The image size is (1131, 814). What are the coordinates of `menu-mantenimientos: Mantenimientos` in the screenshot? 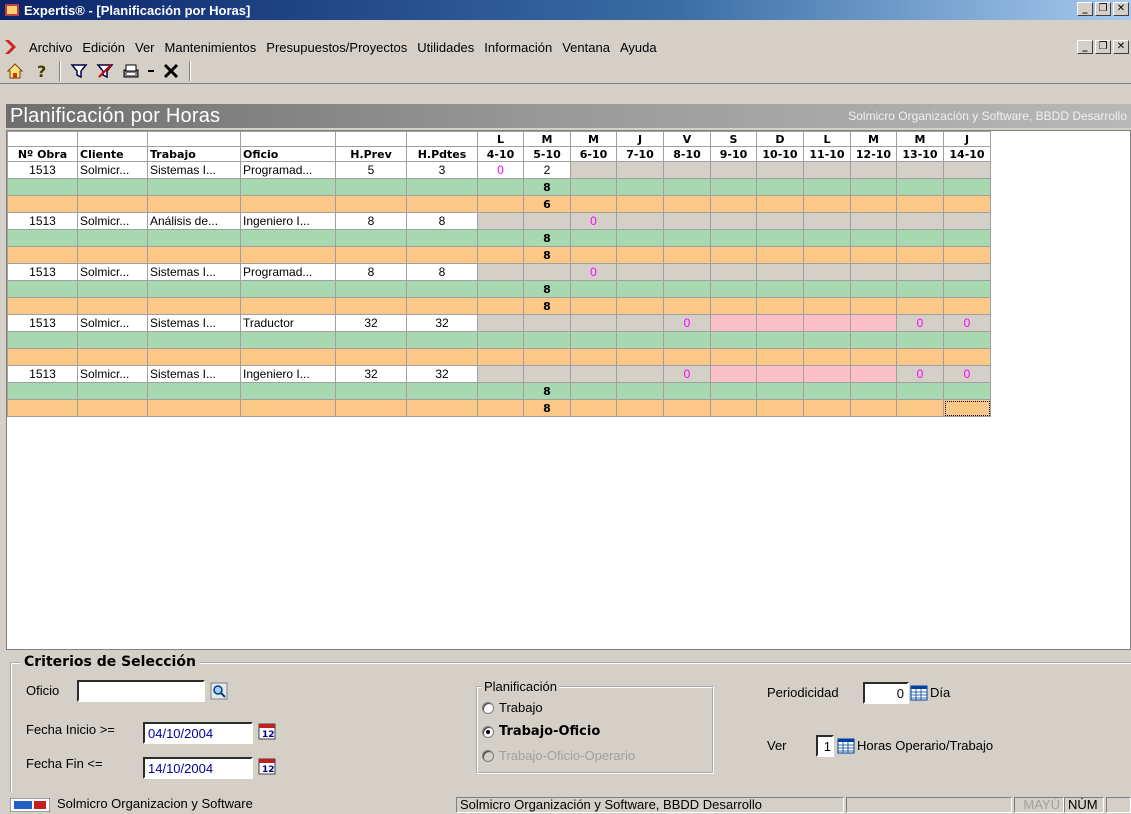 It's located at (211, 47).